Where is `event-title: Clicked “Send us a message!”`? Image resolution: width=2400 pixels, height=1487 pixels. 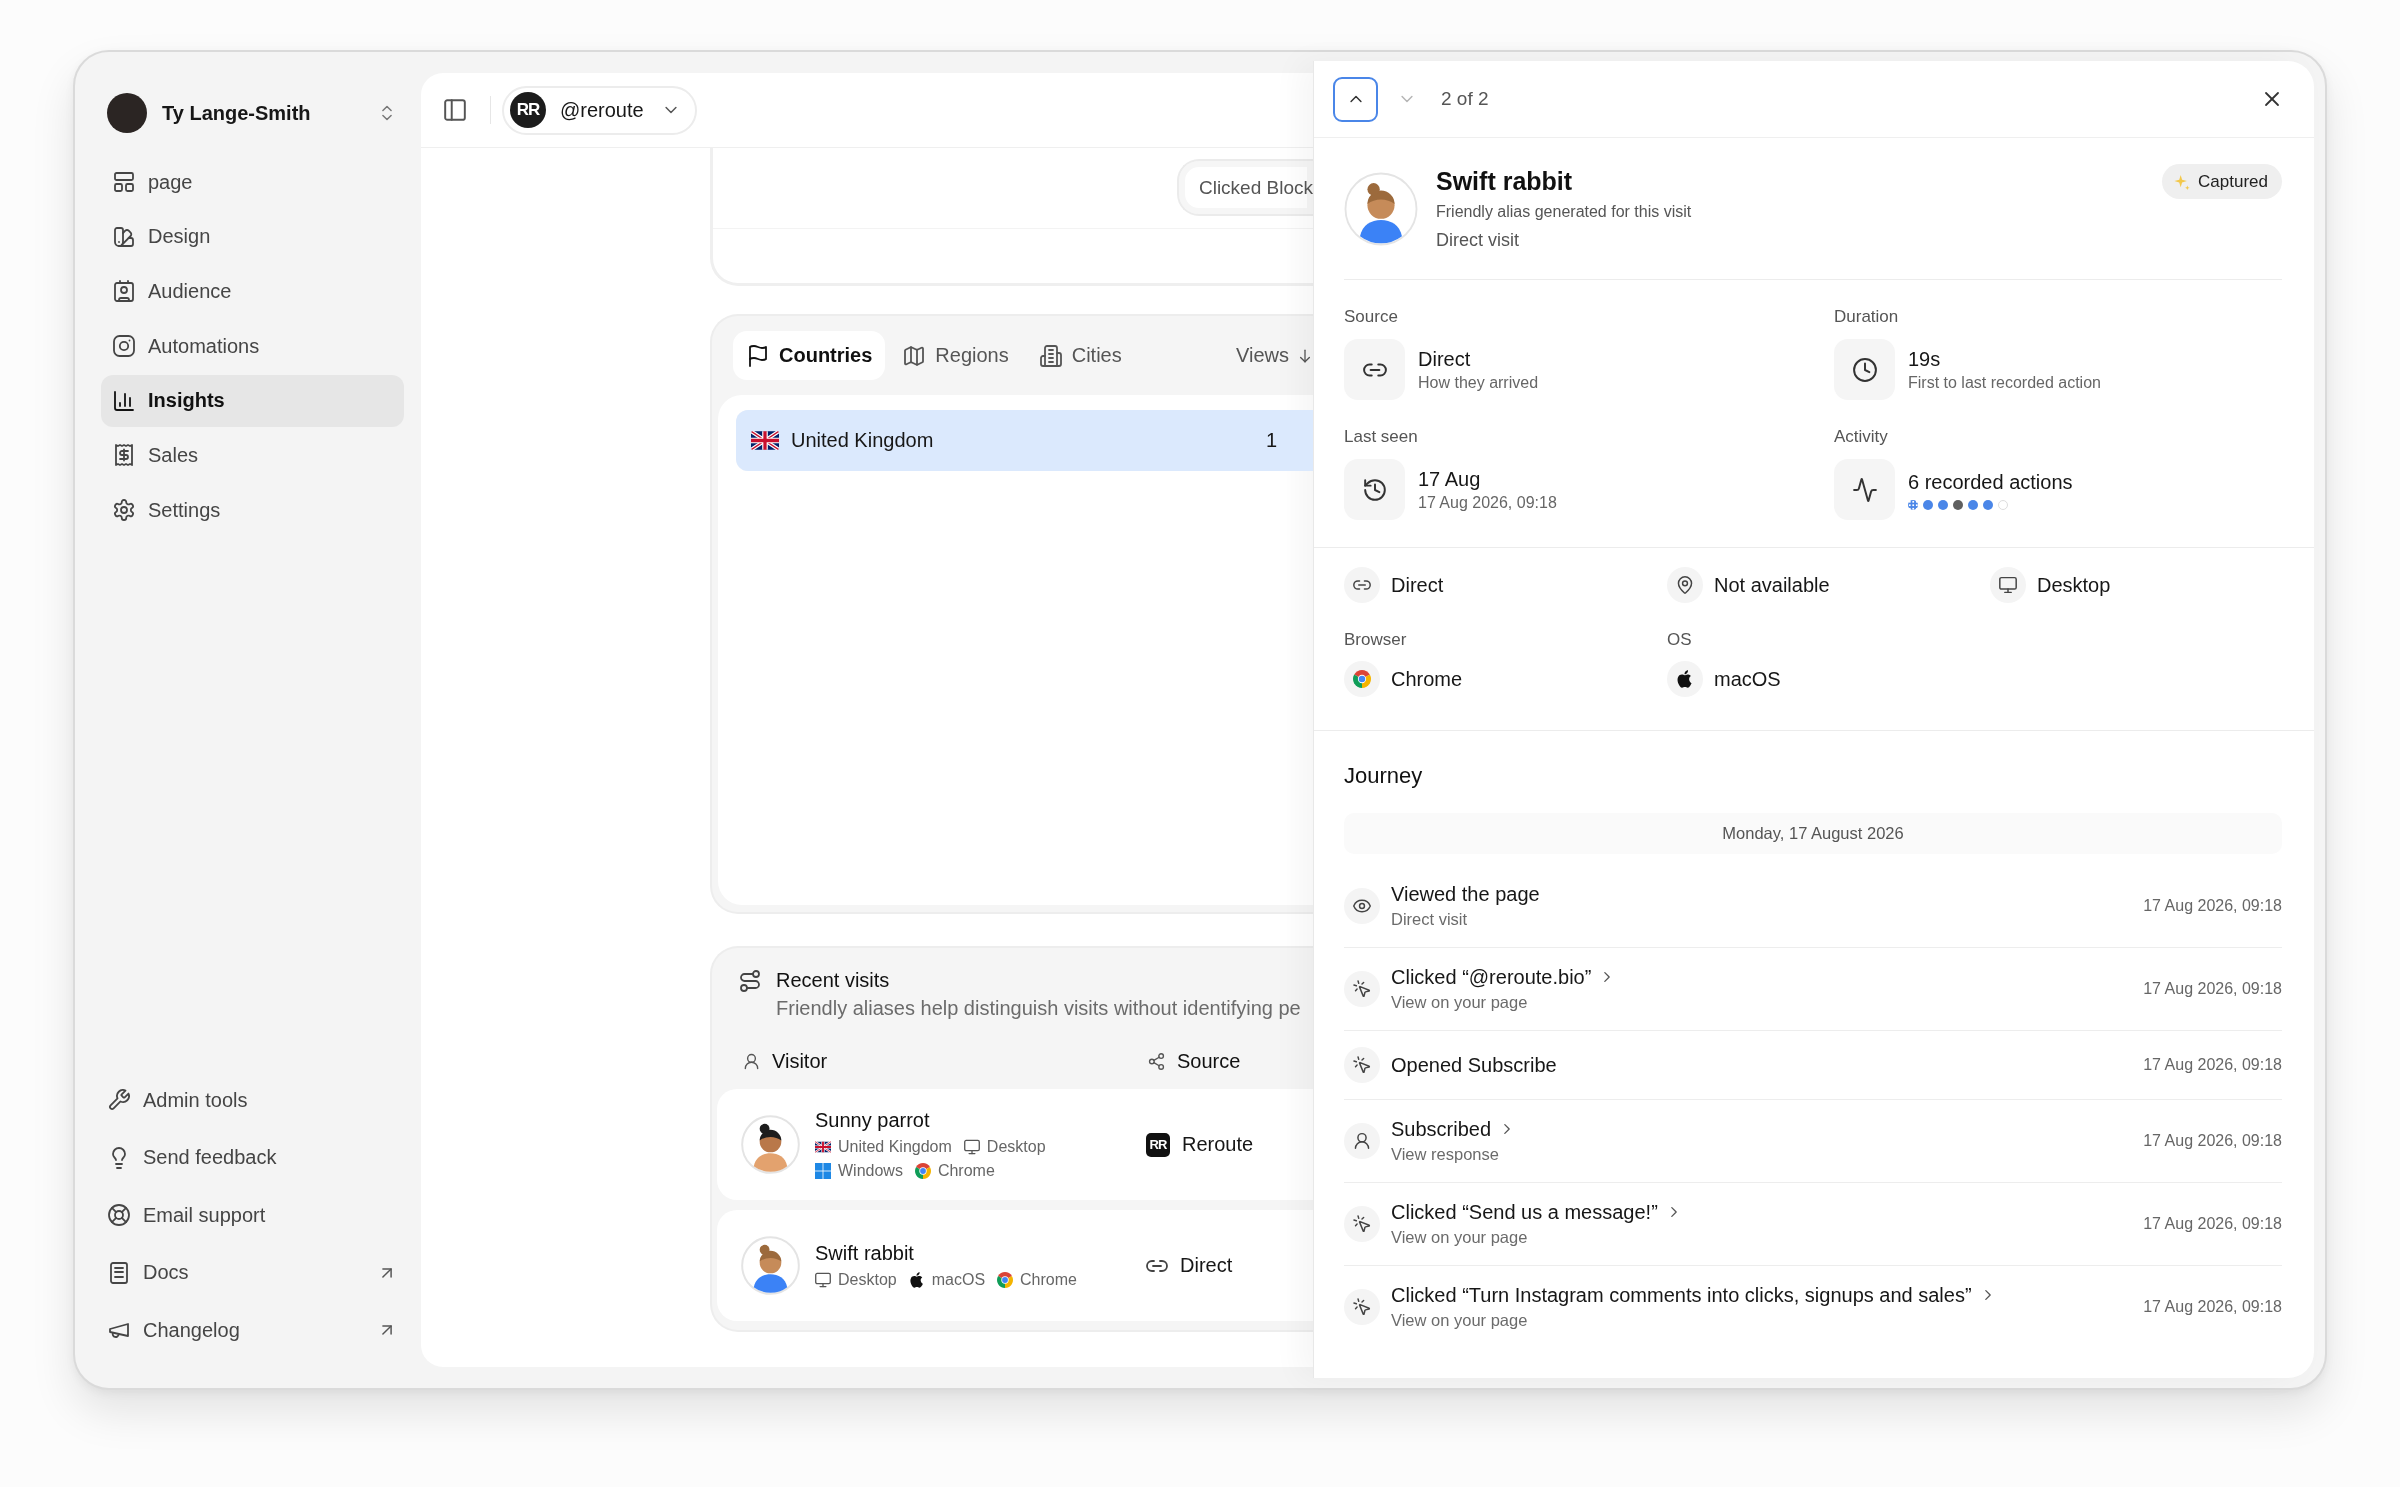
event-title: Clicked “Send us a message!” is located at coordinates (1524, 1212).